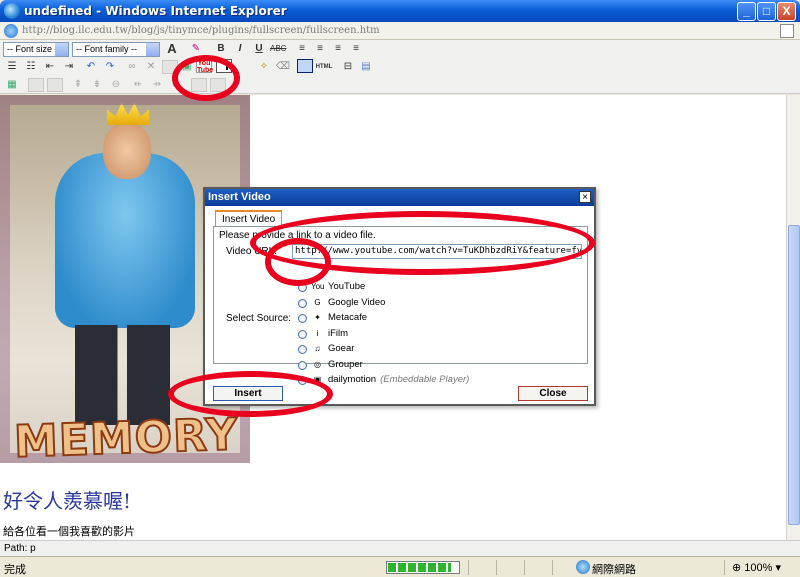  I want to click on text-color-icon: A, so click(172, 49).